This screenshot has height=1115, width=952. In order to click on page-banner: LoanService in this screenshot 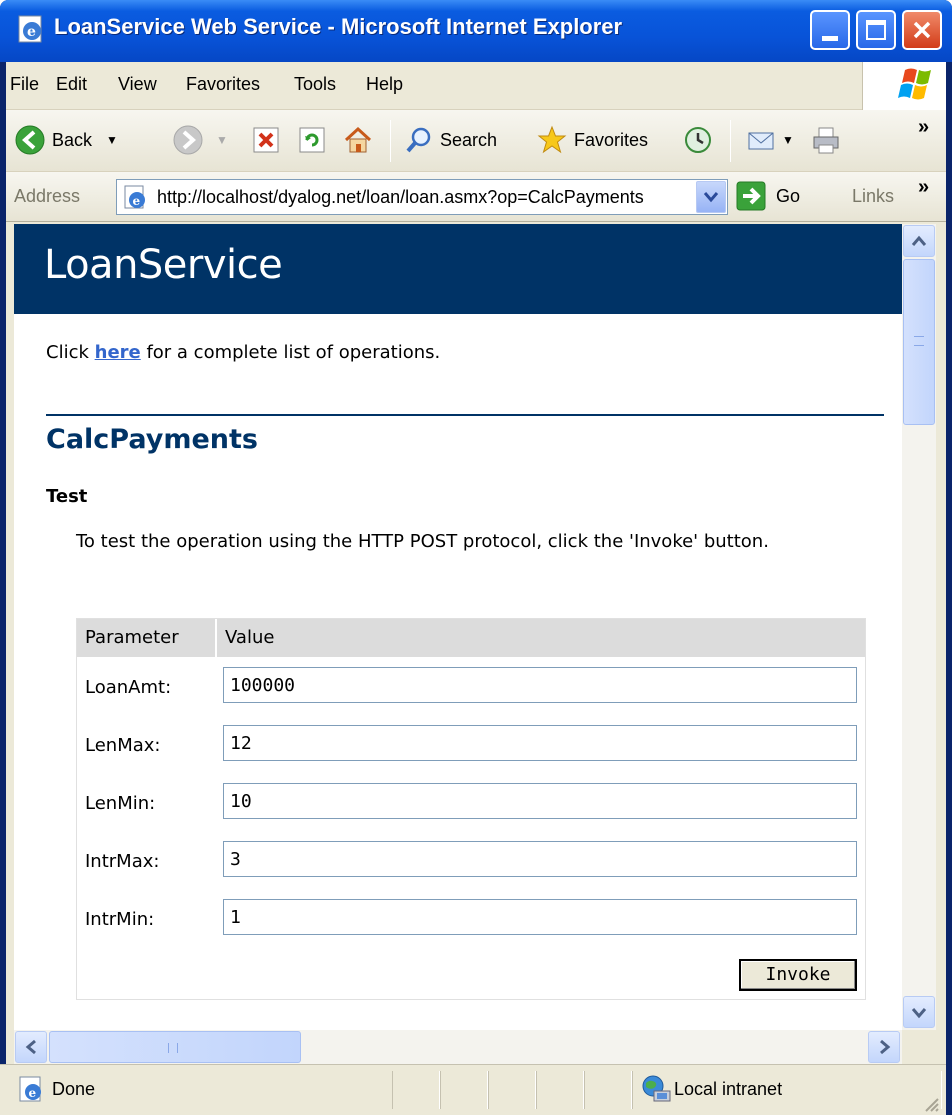, I will do `click(458, 269)`.